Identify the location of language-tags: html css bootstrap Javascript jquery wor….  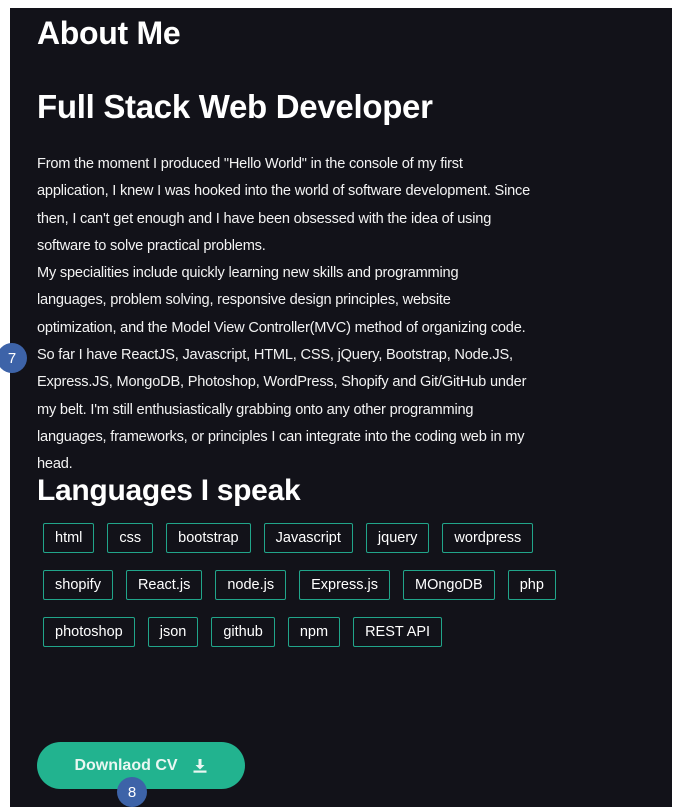
(323, 585).